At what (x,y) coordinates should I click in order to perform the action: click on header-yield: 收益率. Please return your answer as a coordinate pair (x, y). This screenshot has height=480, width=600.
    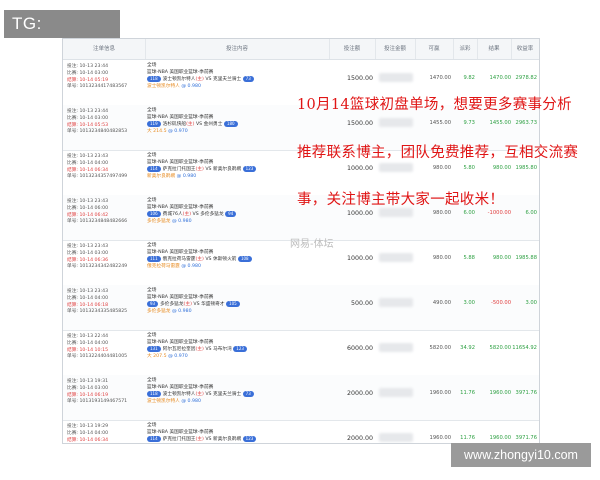
    Looking at the image, I should click on (525, 49).